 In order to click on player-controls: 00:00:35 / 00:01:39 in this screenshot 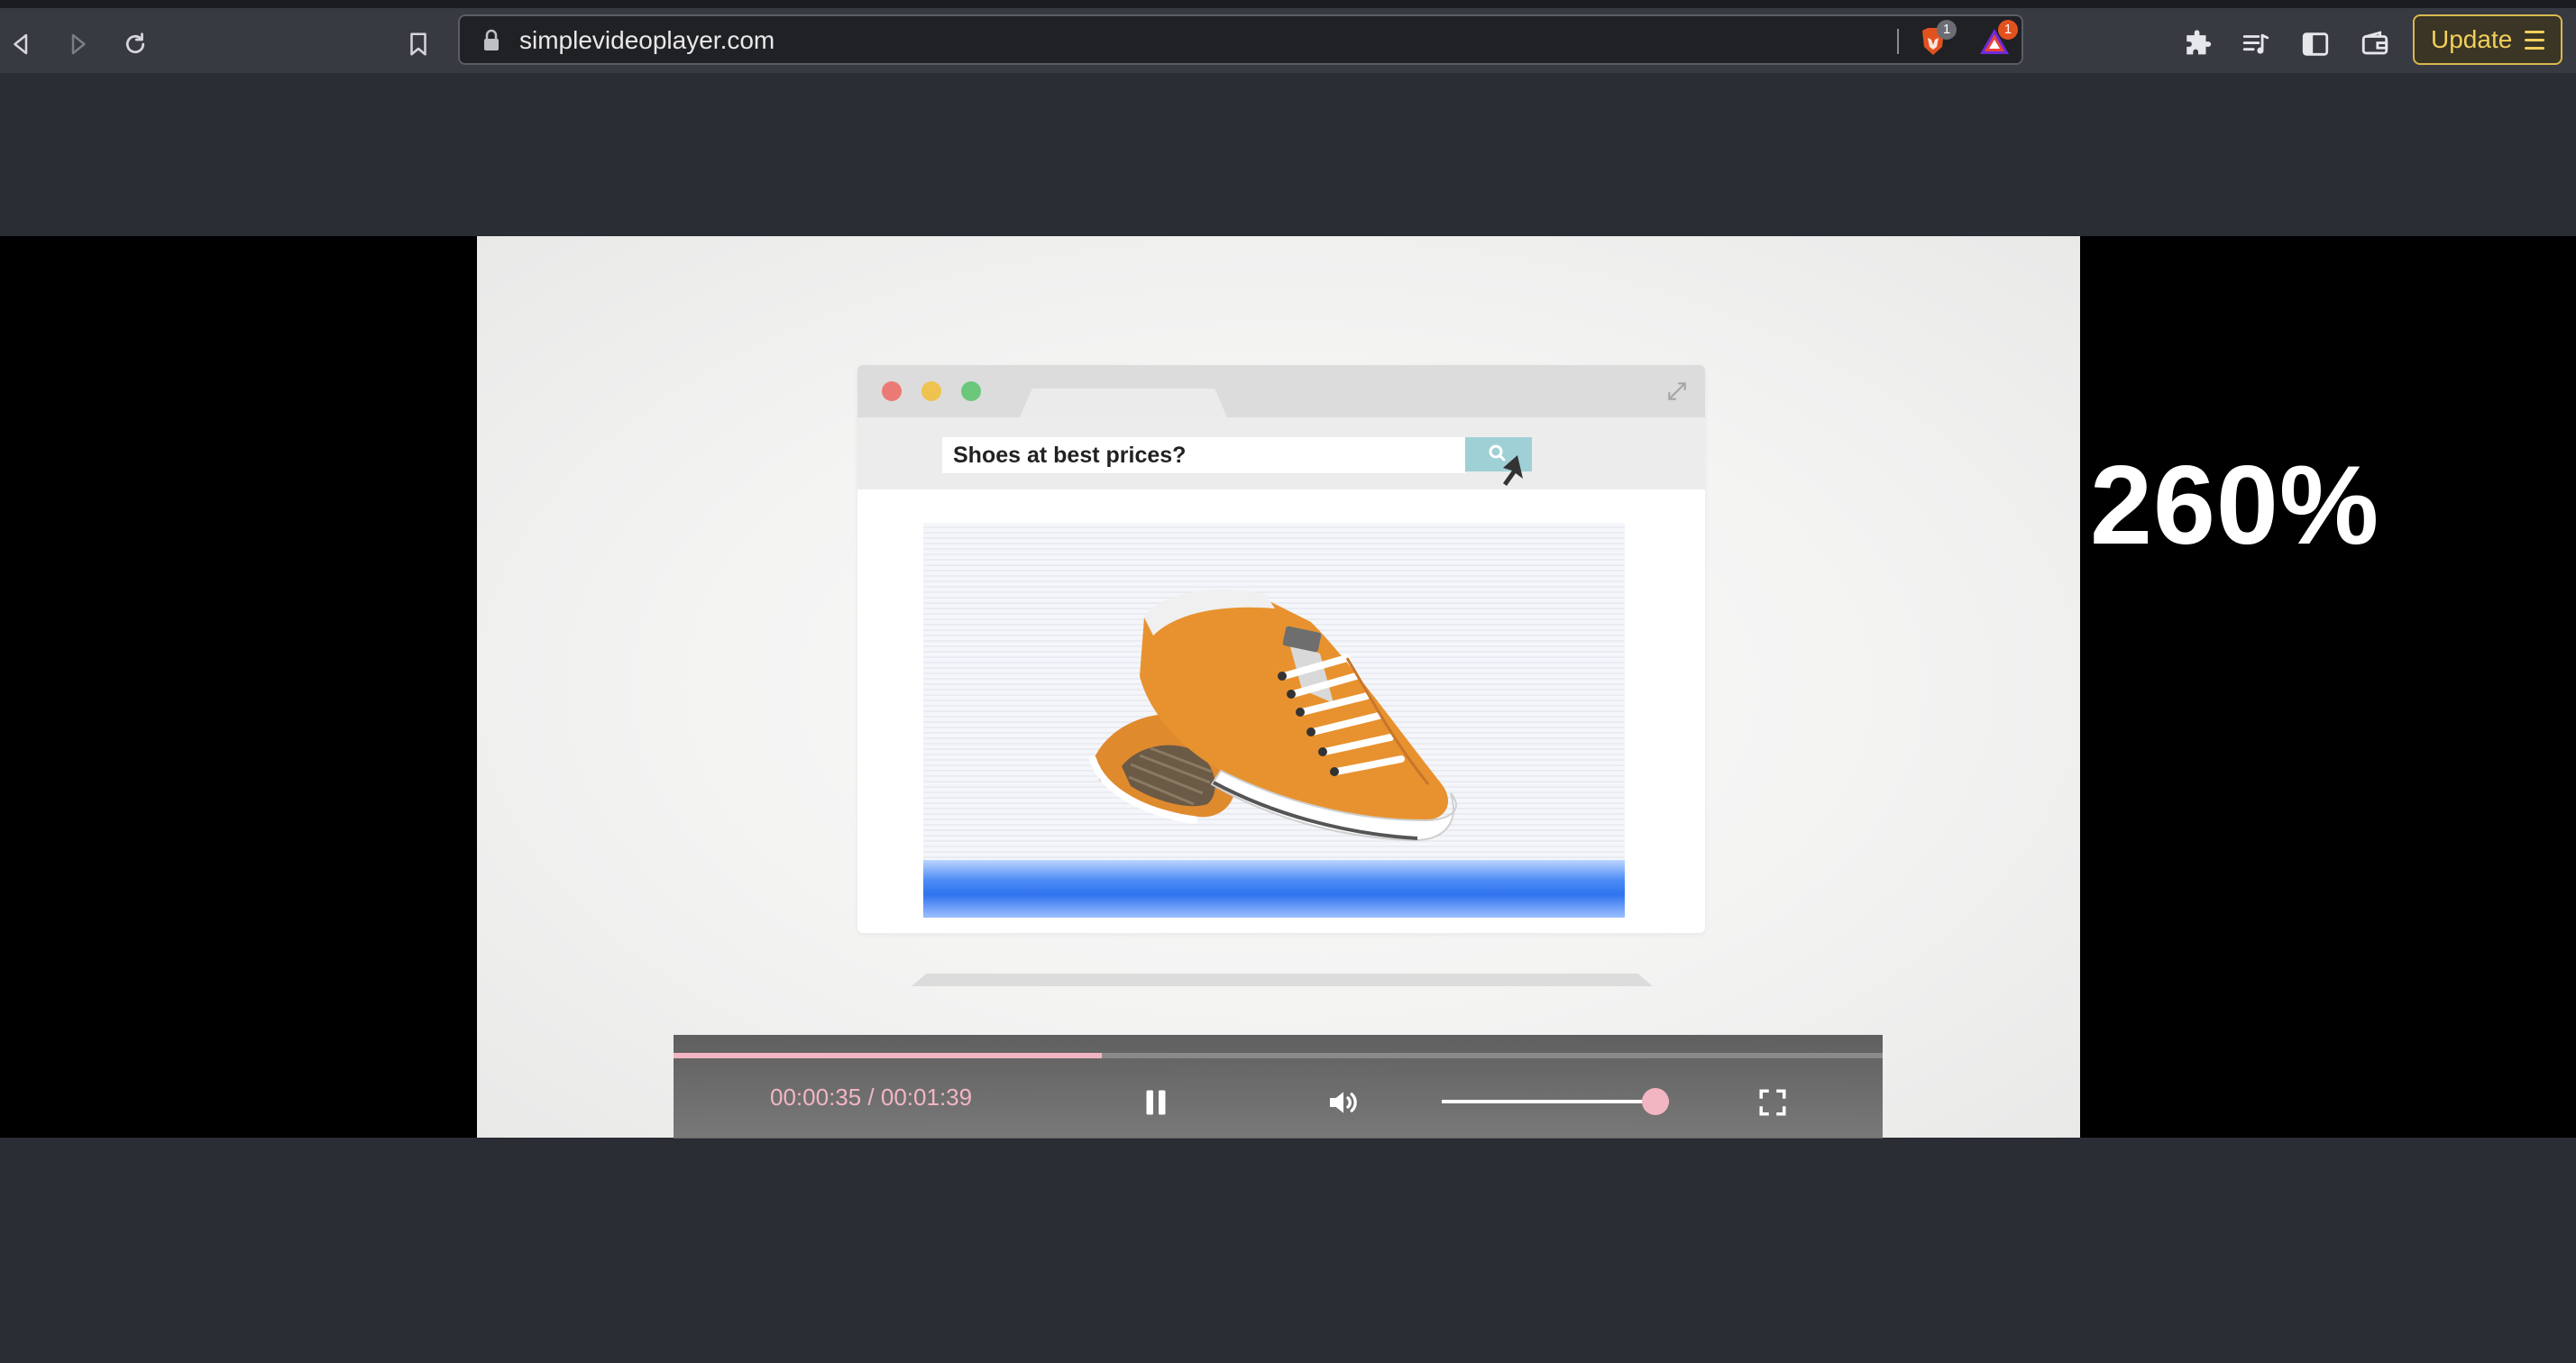, I will do `click(1278, 1091)`.